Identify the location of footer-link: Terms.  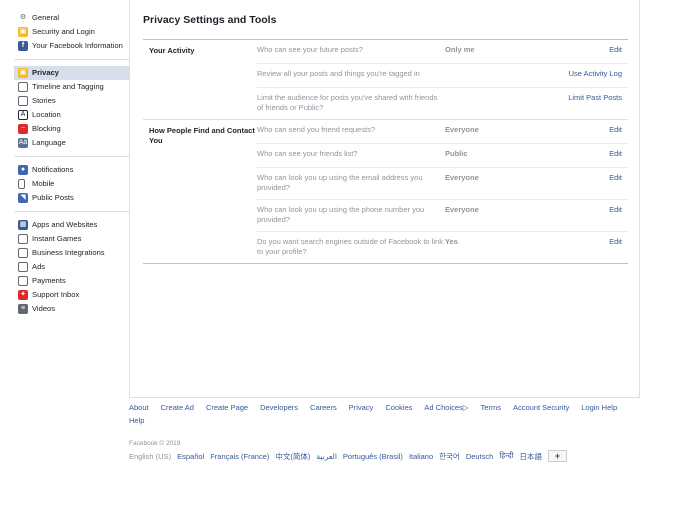
(491, 408).